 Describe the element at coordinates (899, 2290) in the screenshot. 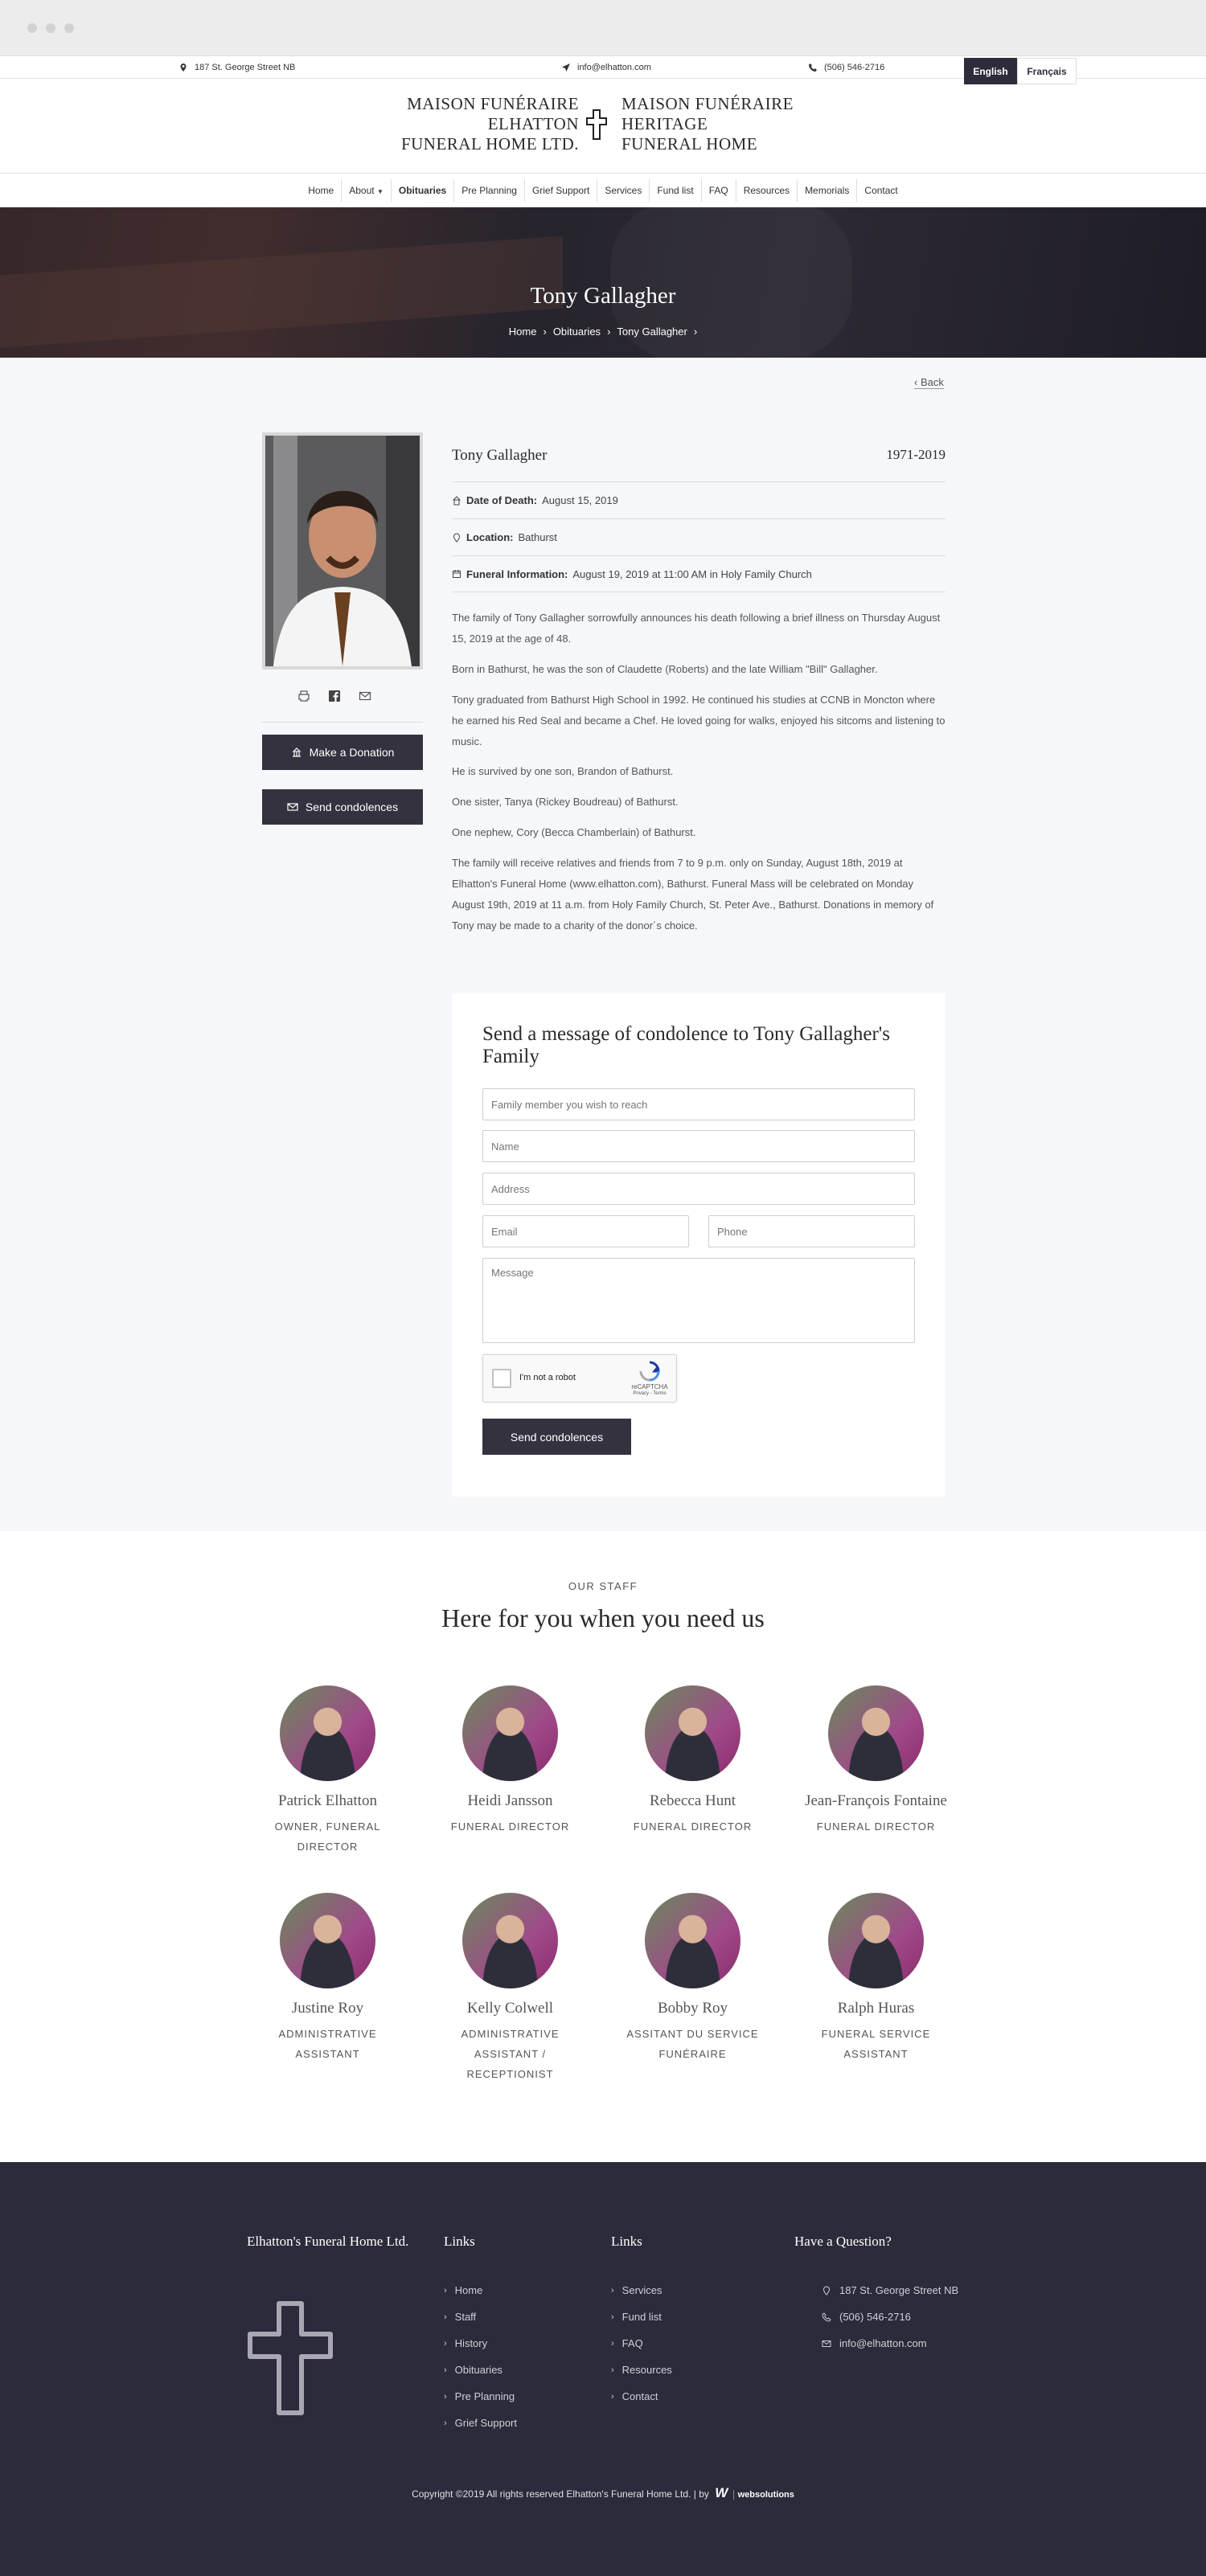

I see `footer-address-text: 187 St. George Street NB` at that location.